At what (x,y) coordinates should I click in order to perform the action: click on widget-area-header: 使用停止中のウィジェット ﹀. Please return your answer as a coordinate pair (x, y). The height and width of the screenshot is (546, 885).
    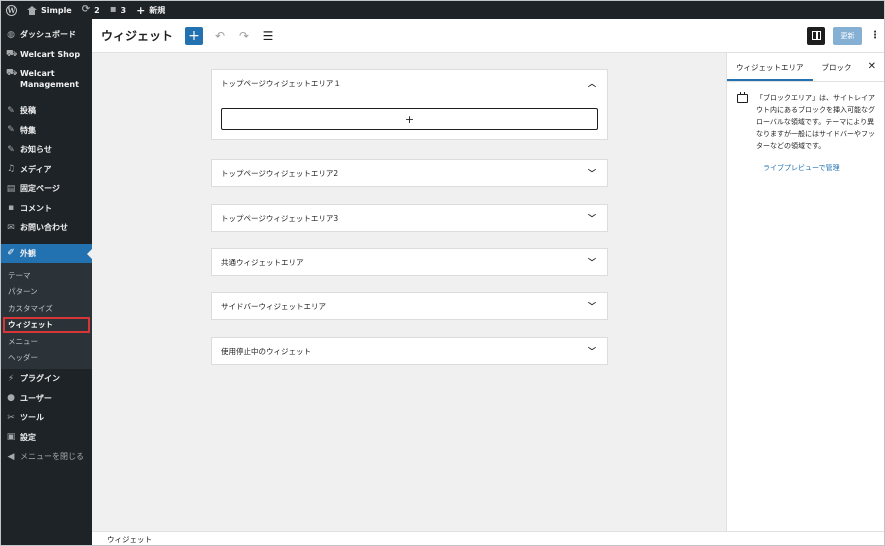
    Looking at the image, I should click on (409, 351).